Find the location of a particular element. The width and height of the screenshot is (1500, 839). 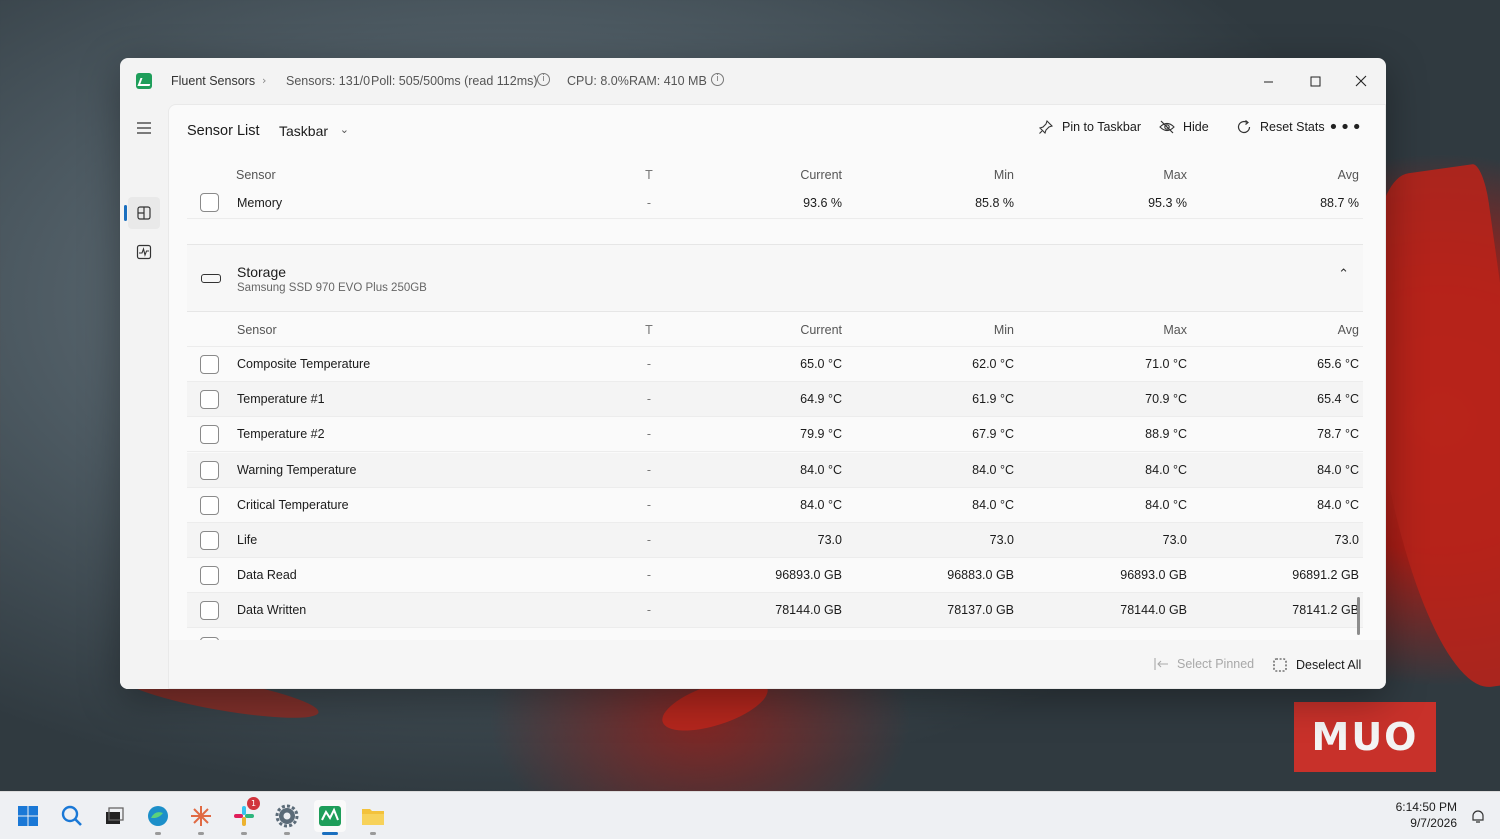

column-header-max: Max is located at coordinates (1175, 329).